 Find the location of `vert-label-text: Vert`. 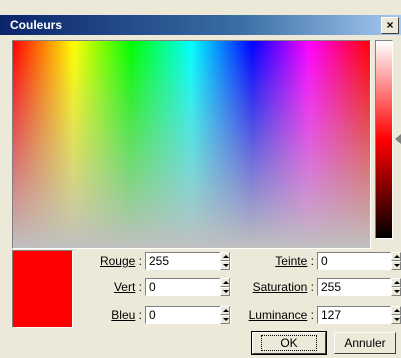

vert-label-text: Vert is located at coordinates (124, 287).